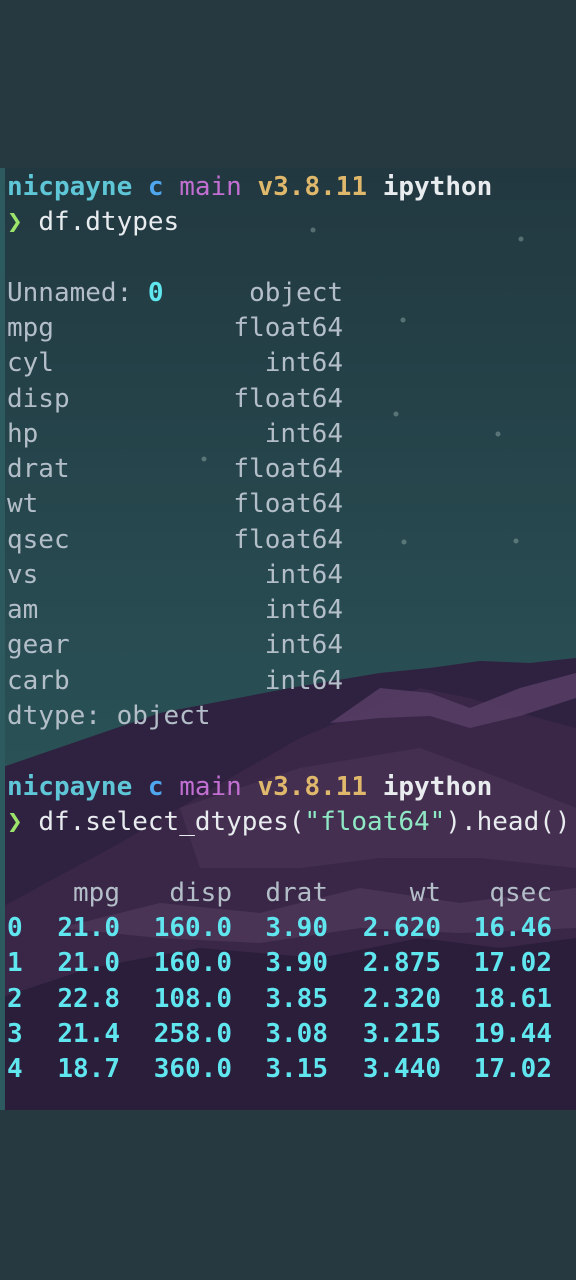 Image resolution: width=576 pixels, height=1280 pixels. Describe the element at coordinates (296, 1069) in the screenshot. I see `table-cell: 3.15` at that location.